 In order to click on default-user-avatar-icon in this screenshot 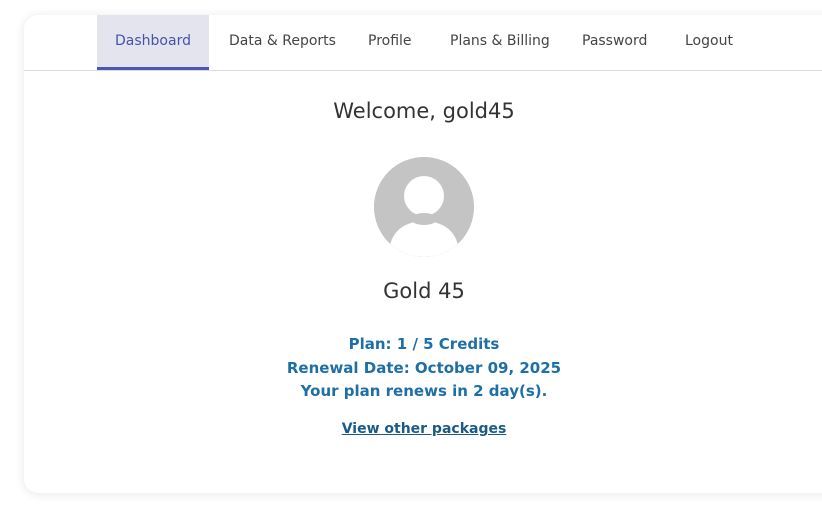, I will do `click(424, 207)`.